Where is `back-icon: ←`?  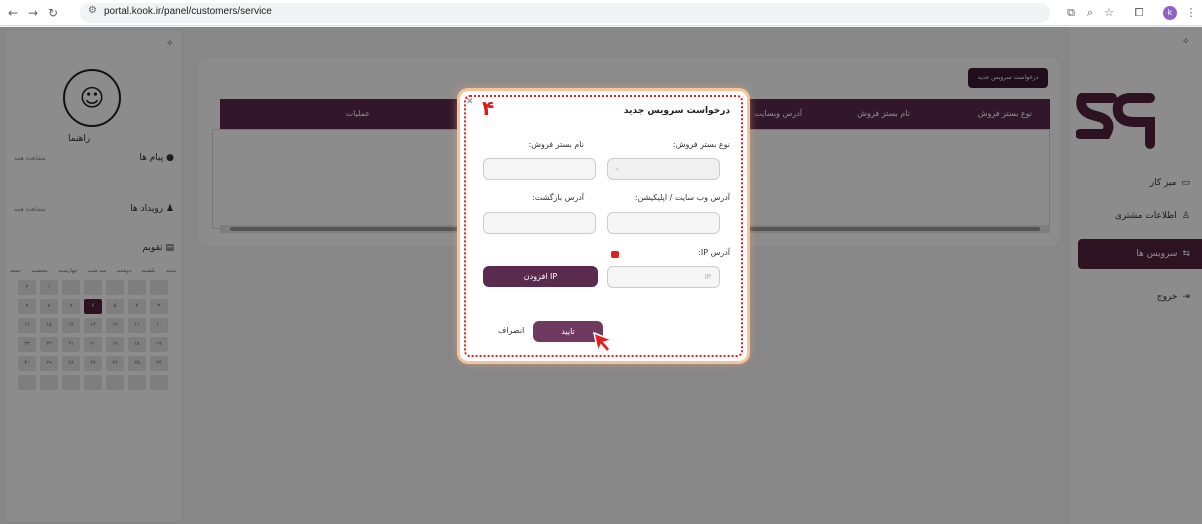 back-icon: ← is located at coordinates (13, 13).